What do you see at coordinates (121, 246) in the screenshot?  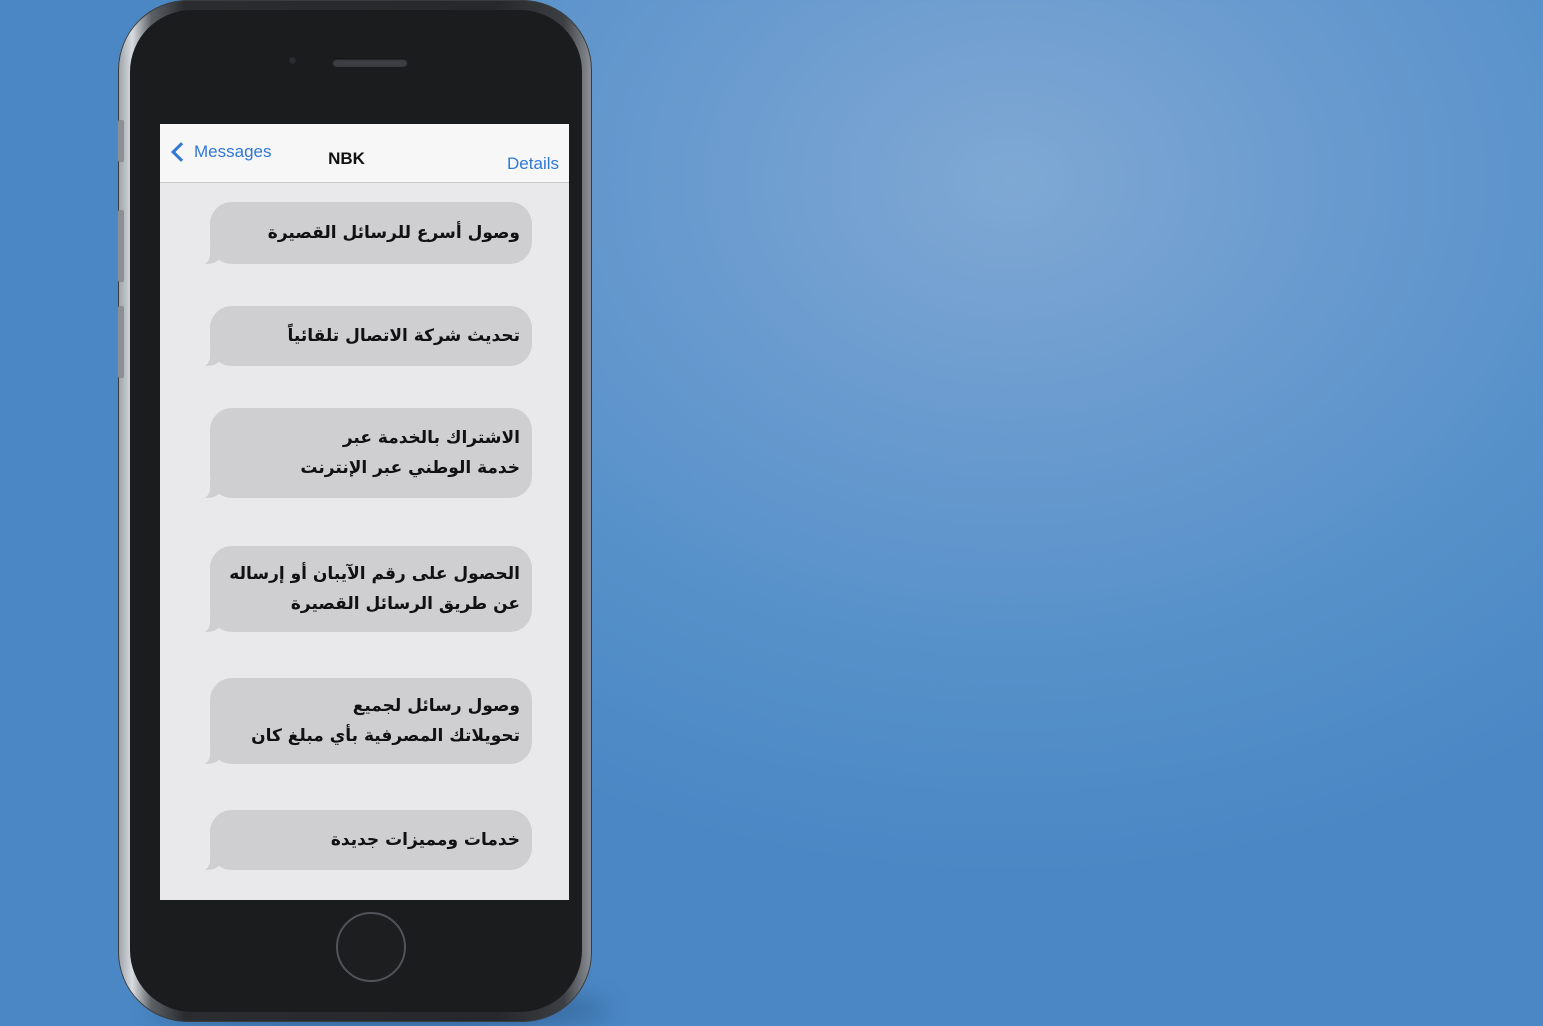 I see `volume-up-button` at bounding box center [121, 246].